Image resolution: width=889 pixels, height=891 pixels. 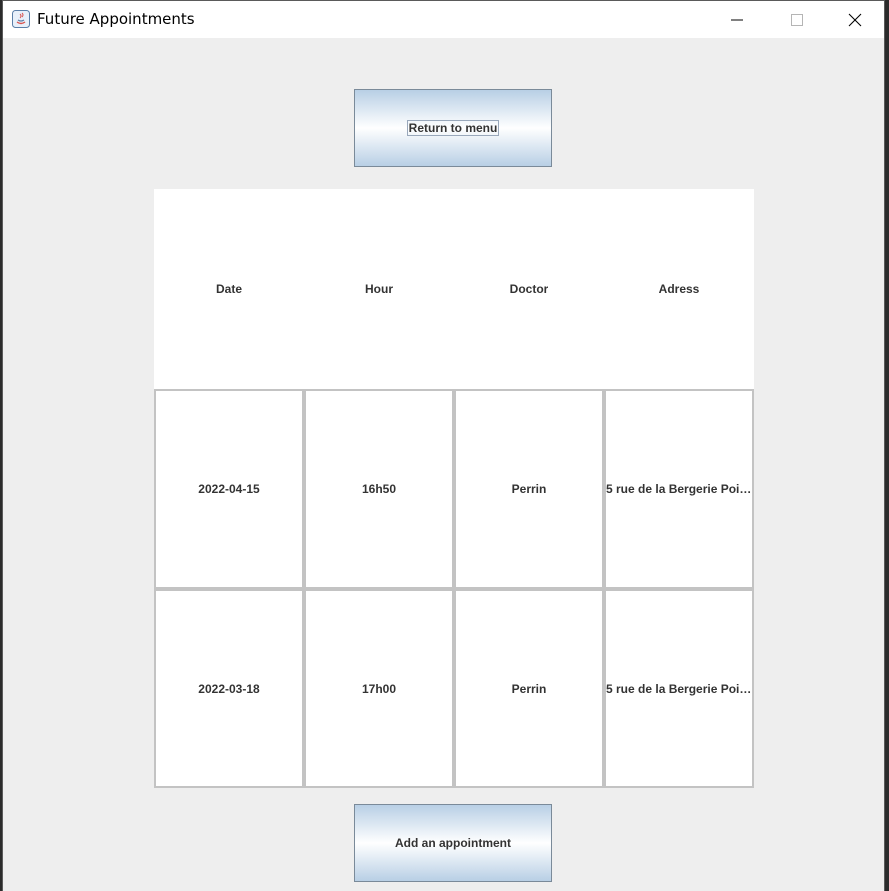 I want to click on add-appointment-label: Add an appointment, so click(x=453, y=843).